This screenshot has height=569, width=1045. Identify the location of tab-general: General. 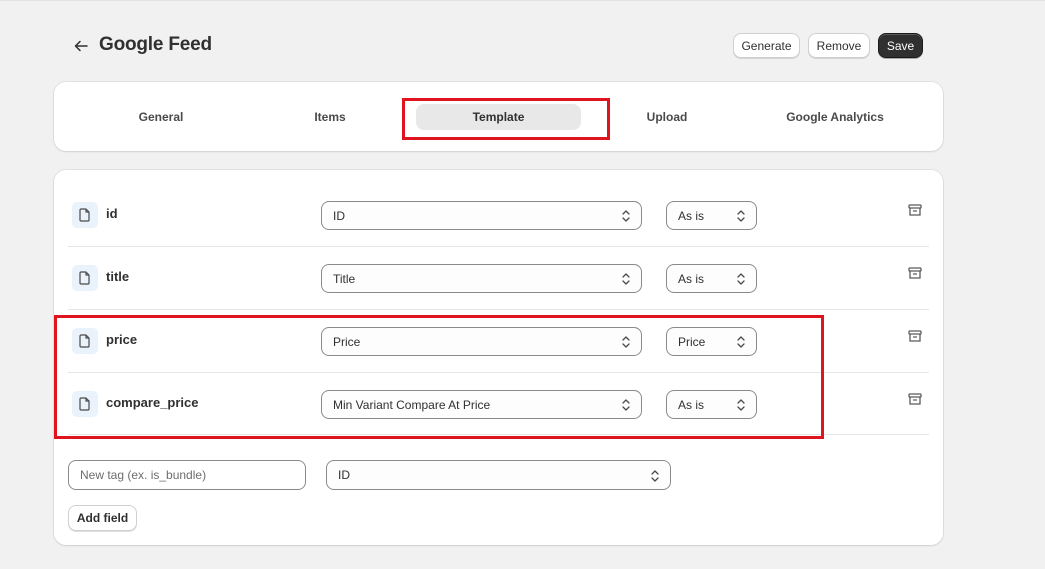
(161, 117).